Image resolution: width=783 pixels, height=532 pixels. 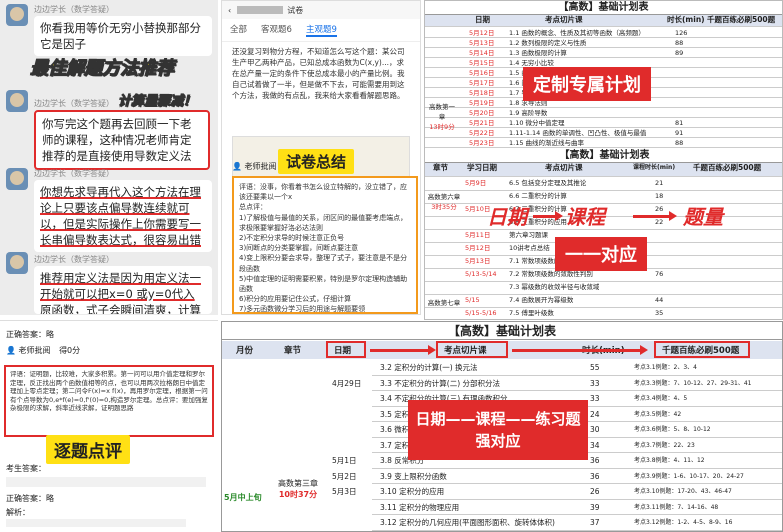 I want to click on table-cell: 5月22日, so click(x=482, y=133).